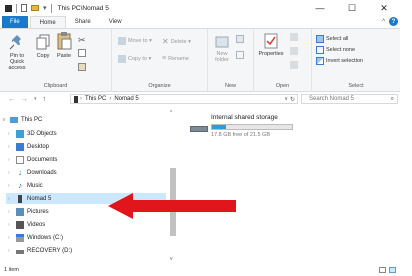 This screenshot has width=412, height=276. Describe the element at coordinates (35, 99) in the screenshot. I see `recent-dropdown-icon: ▾` at that location.